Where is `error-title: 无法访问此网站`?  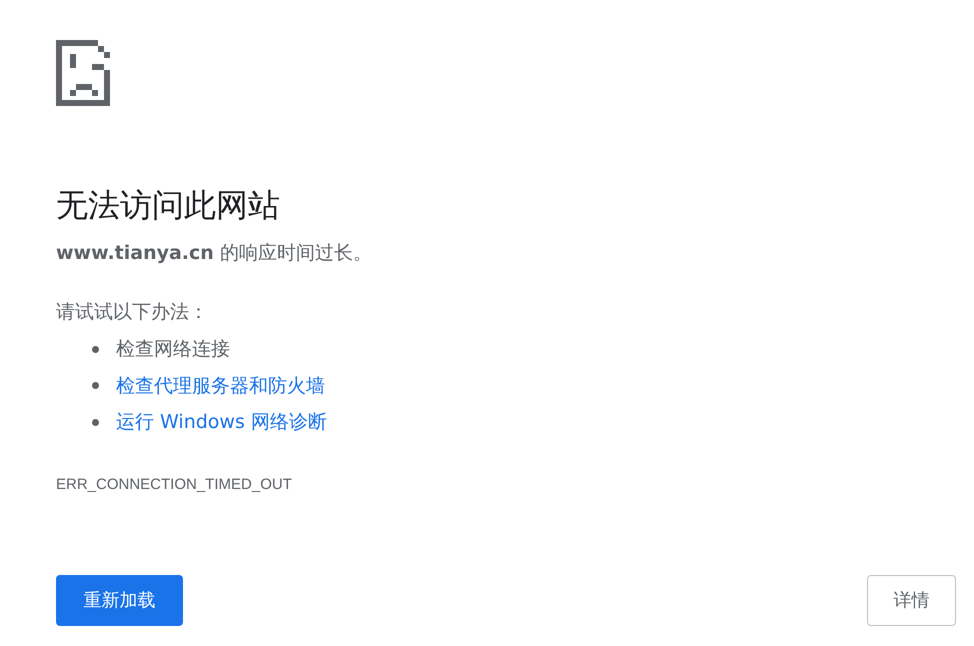
error-title: 无法访问此网站 is located at coordinates (168, 205).